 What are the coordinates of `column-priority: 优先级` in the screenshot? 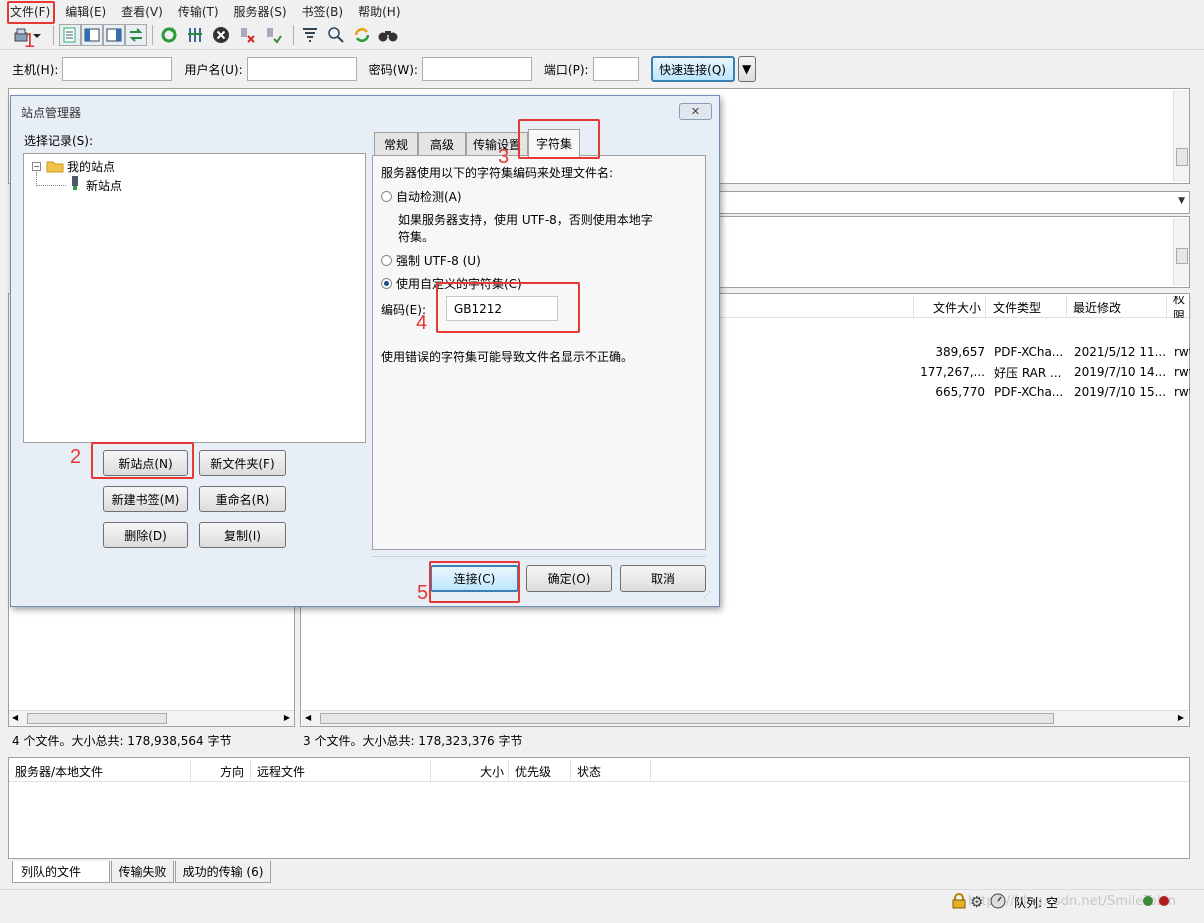 It's located at (540, 771).